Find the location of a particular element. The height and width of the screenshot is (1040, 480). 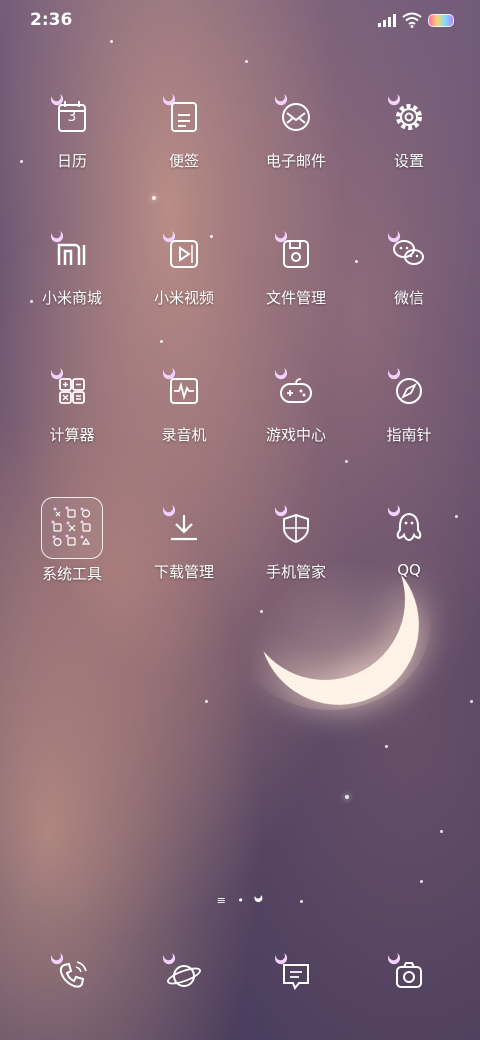

app-label: 微信 is located at coordinates (408, 298).